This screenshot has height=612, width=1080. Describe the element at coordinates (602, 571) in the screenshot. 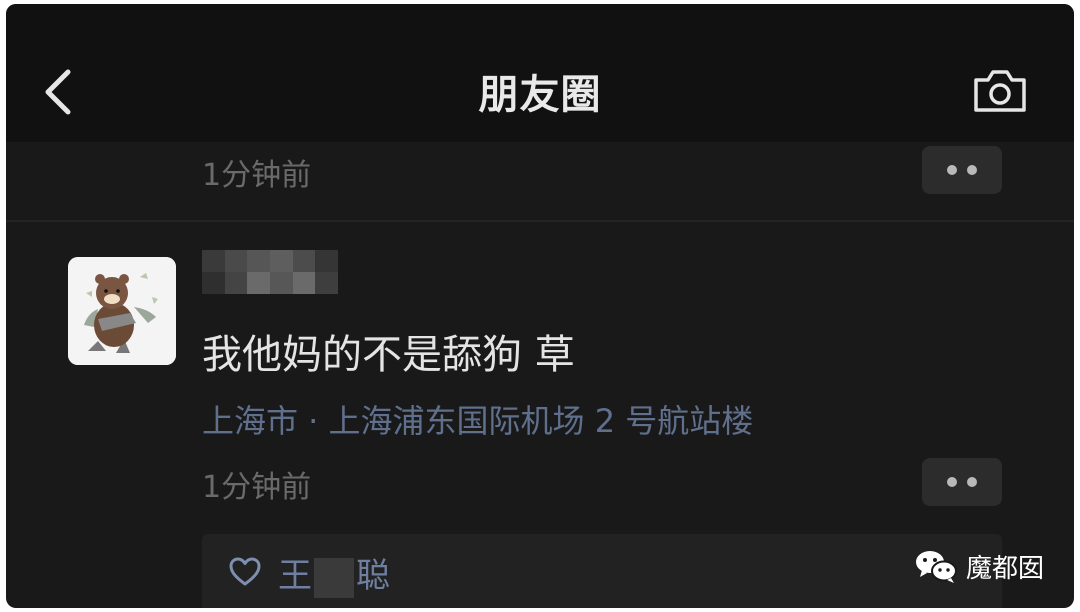

I see `likes-panel: 王聪` at that location.